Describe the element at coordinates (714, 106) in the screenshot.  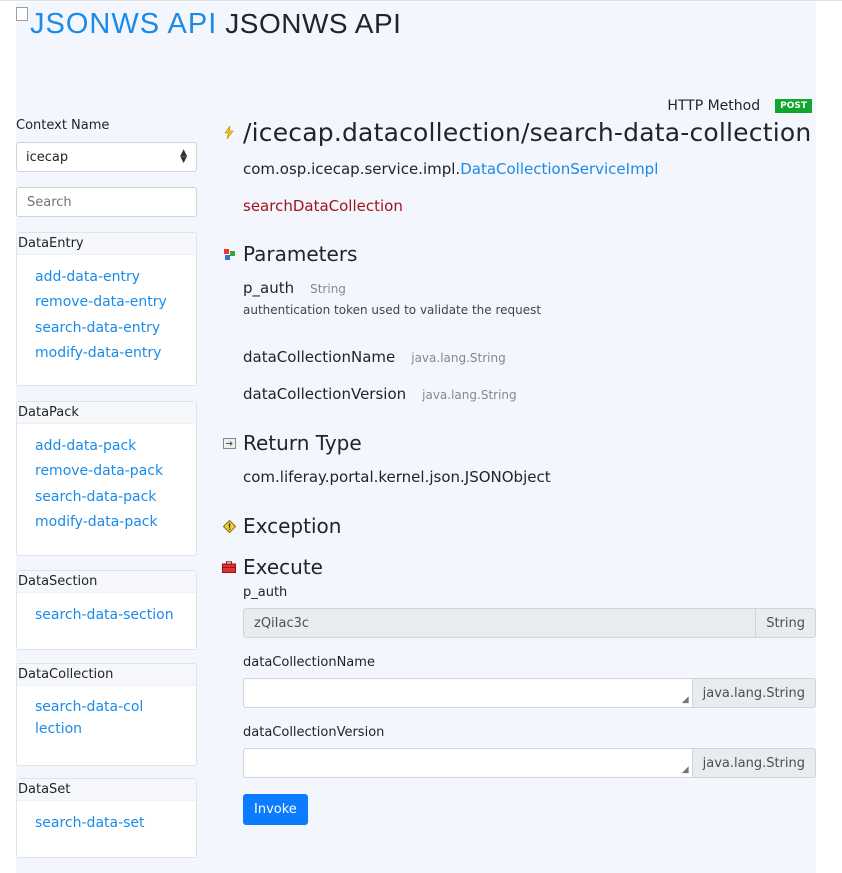
I see `http-method-label: HTTP Method` at that location.